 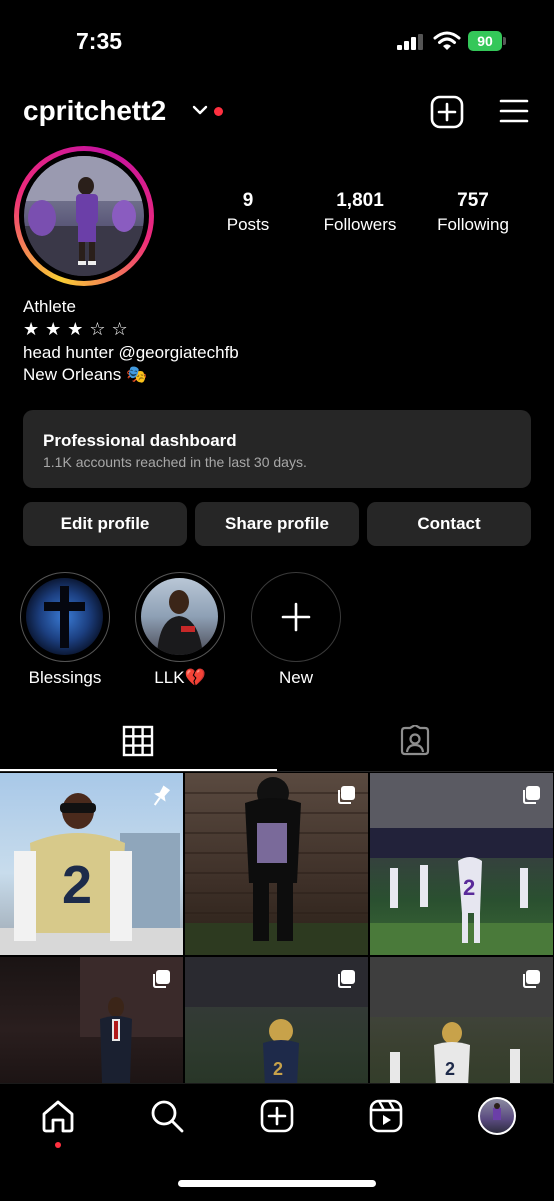 What do you see at coordinates (410, 42) in the screenshot?
I see `cell-signal-icon` at bounding box center [410, 42].